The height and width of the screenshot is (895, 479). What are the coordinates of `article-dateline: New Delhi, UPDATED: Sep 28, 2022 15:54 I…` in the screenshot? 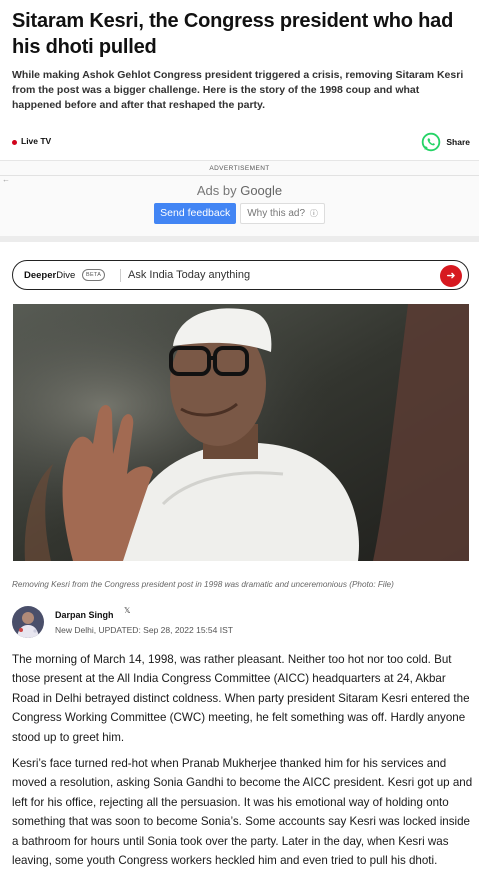 It's located at (144, 630).